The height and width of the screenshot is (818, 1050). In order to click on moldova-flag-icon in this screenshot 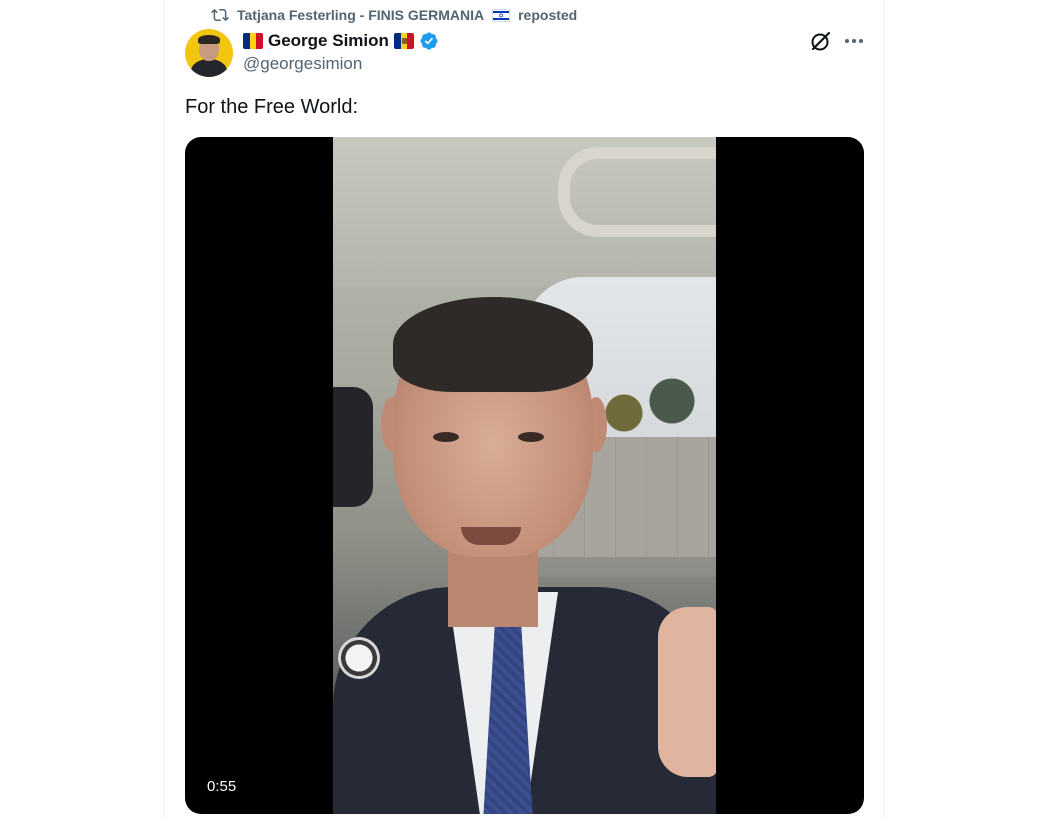, I will do `click(403, 41)`.